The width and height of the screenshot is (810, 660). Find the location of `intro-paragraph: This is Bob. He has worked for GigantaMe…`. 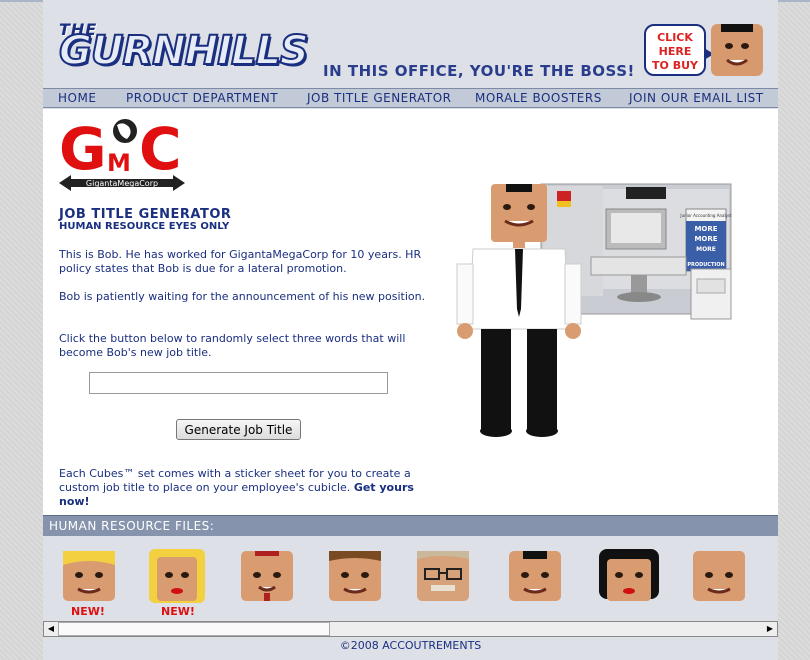

intro-paragraph: This is Bob. He has worked for GigantaMe… is located at coordinates (240, 261).